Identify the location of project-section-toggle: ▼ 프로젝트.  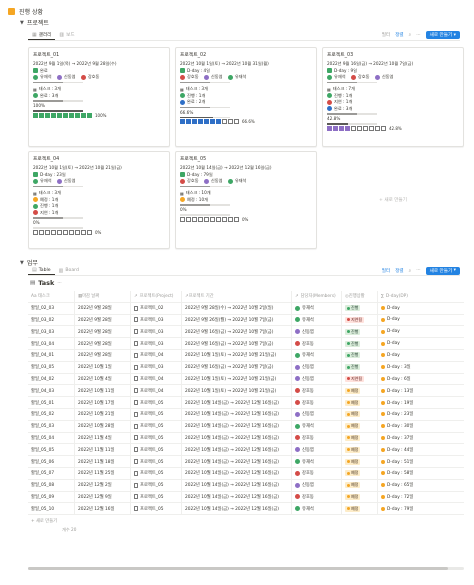
(34, 23).